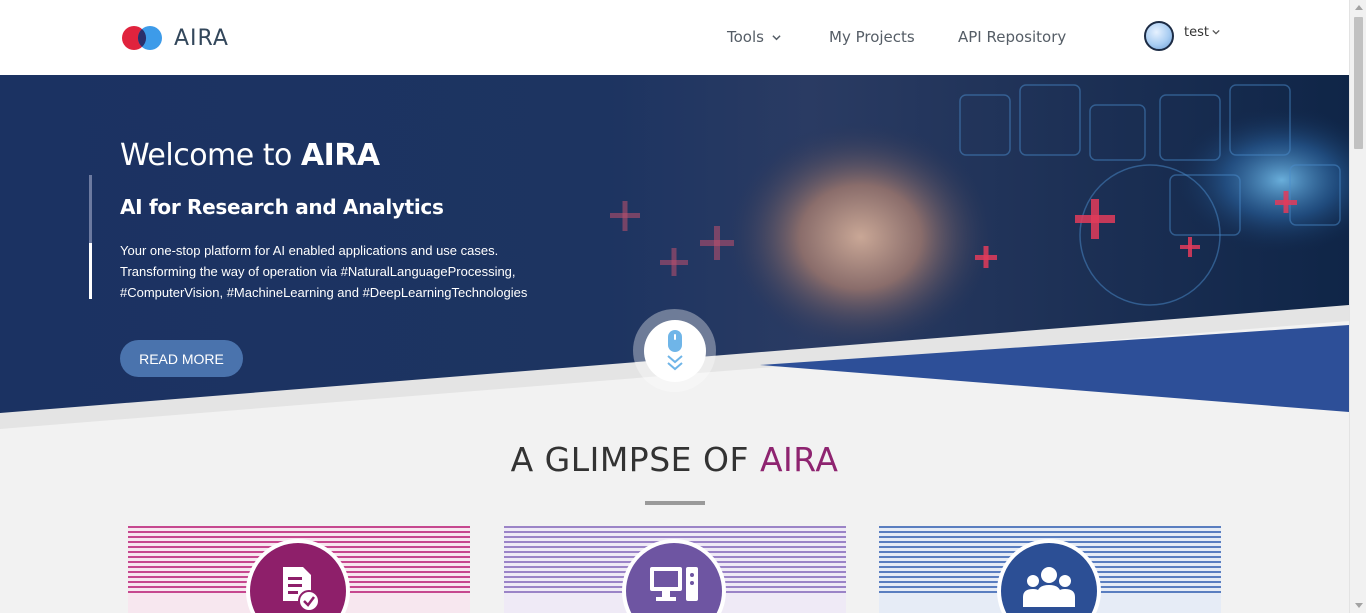 Image resolution: width=1366 pixels, height=613 pixels. Describe the element at coordinates (1359, 7) in the screenshot. I see `scroll-up-arrow-icon` at that location.